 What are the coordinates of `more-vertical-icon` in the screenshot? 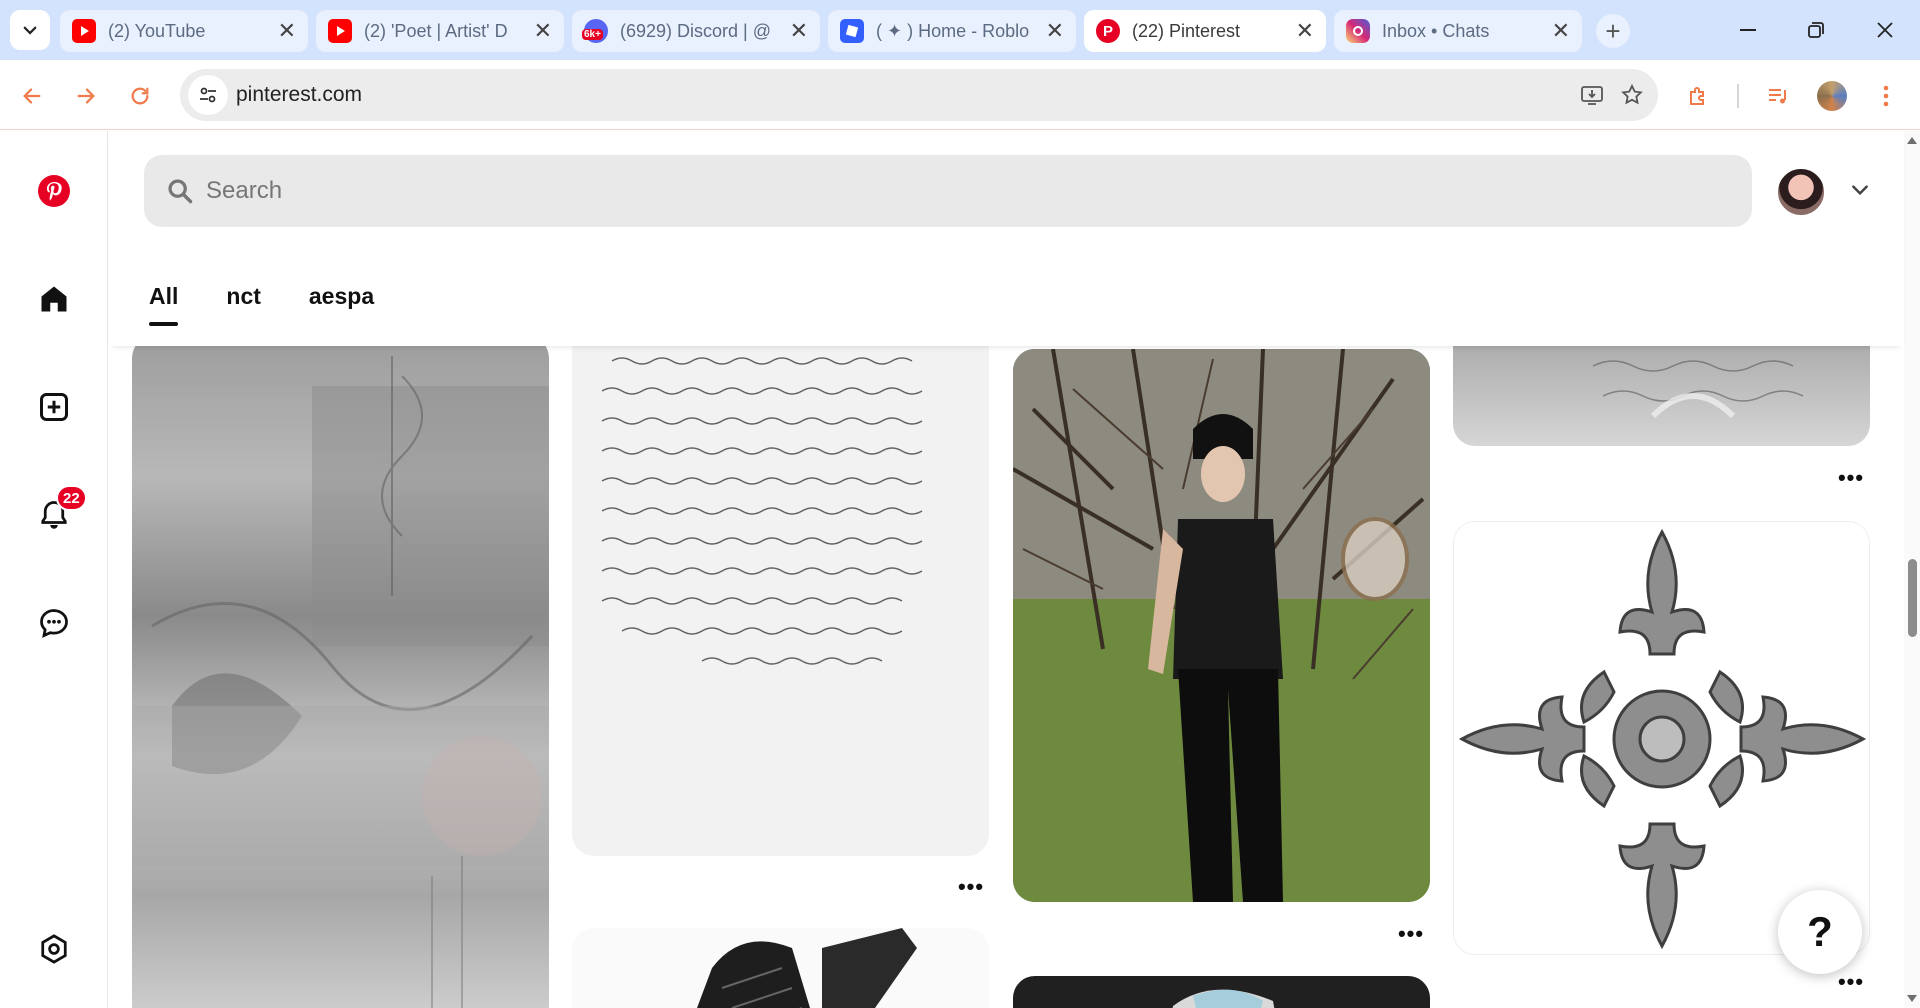 It's located at (1886, 96).